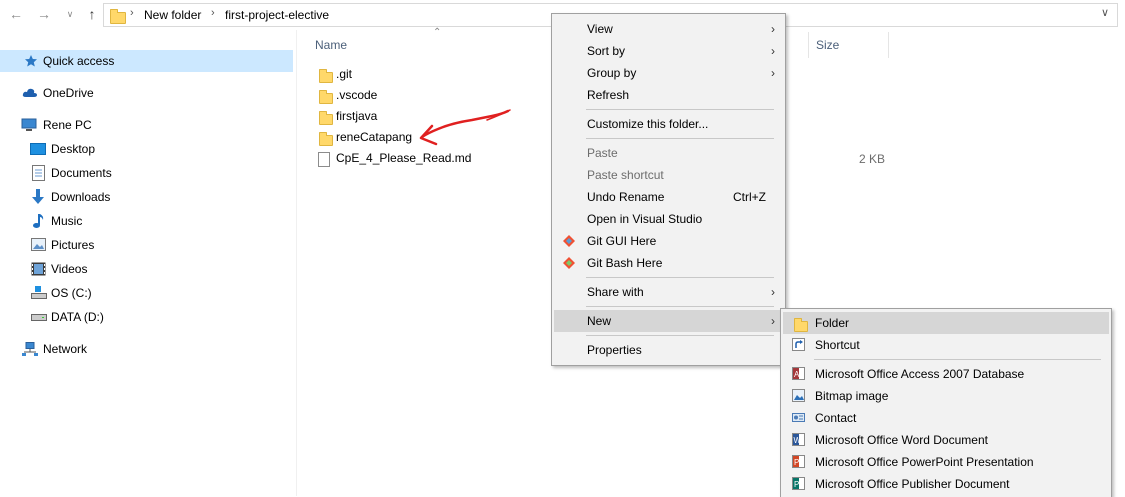 This screenshot has width=1125, height=497. Describe the element at coordinates (1105, 12) in the screenshot. I see `address-dropdown-chevron-icon: ∨` at that location.